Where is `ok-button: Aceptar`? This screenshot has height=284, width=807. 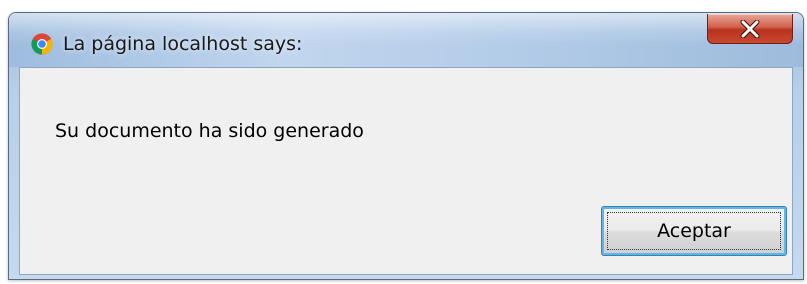 ok-button: Aceptar is located at coordinates (694, 231).